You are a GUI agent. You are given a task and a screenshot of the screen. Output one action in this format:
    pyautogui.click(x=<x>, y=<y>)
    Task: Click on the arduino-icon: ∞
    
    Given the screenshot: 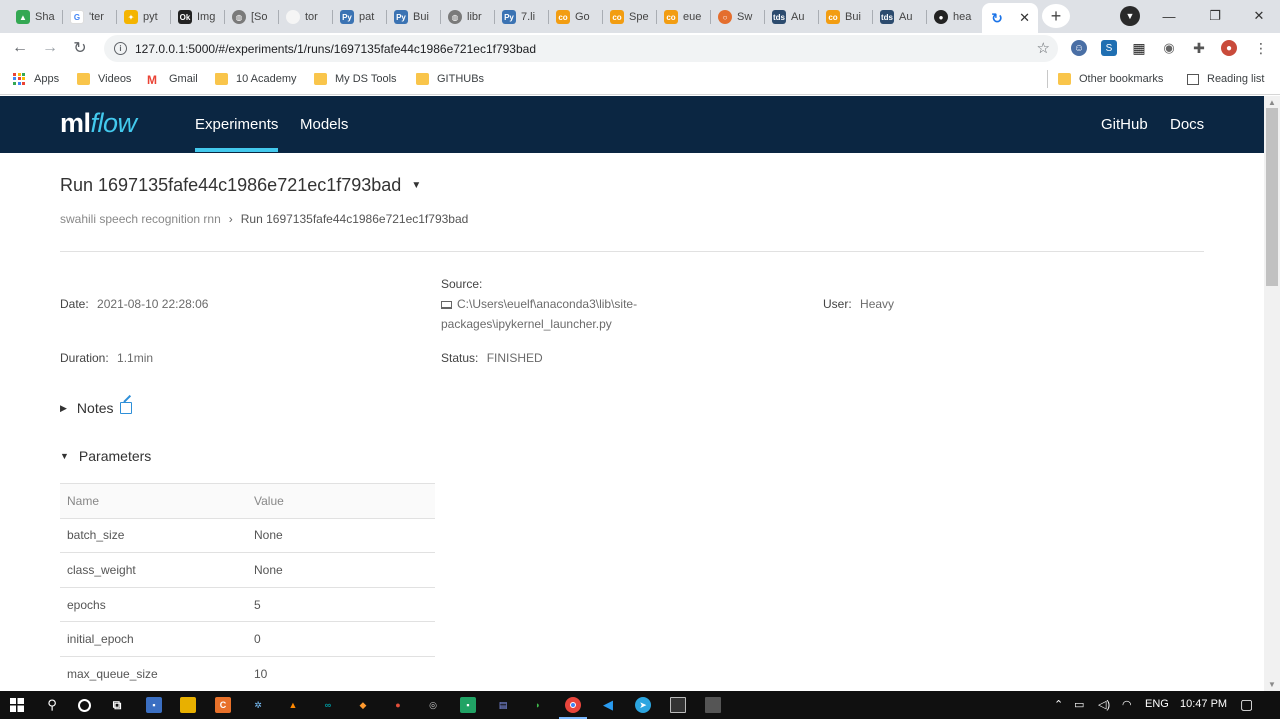 What is the action you would take?
    pyautogui.click(x=328, y=705)
    